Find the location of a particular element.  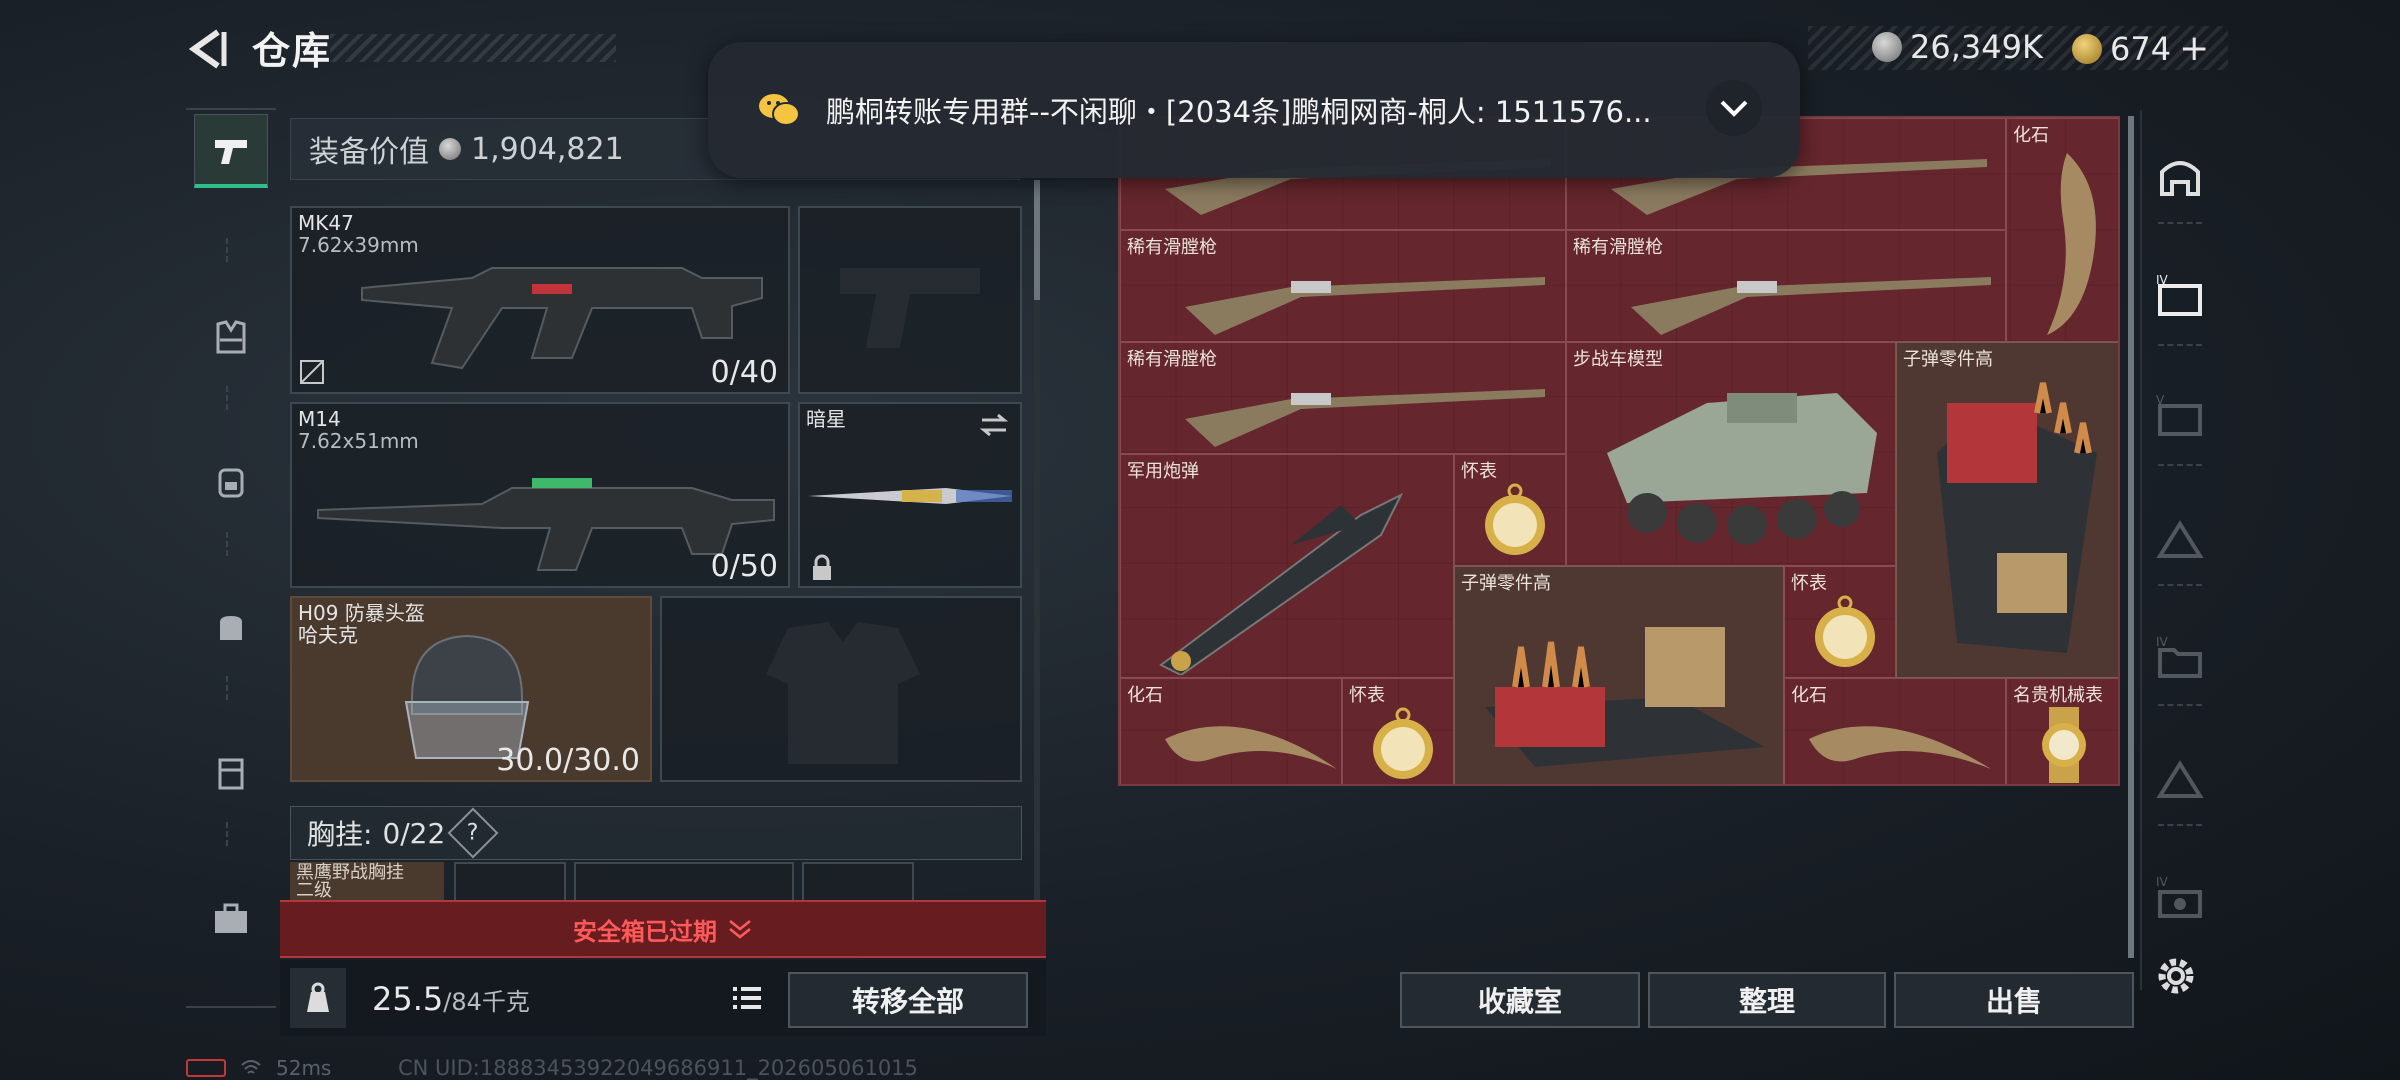

category-rail is located at coordinates (231, 558).